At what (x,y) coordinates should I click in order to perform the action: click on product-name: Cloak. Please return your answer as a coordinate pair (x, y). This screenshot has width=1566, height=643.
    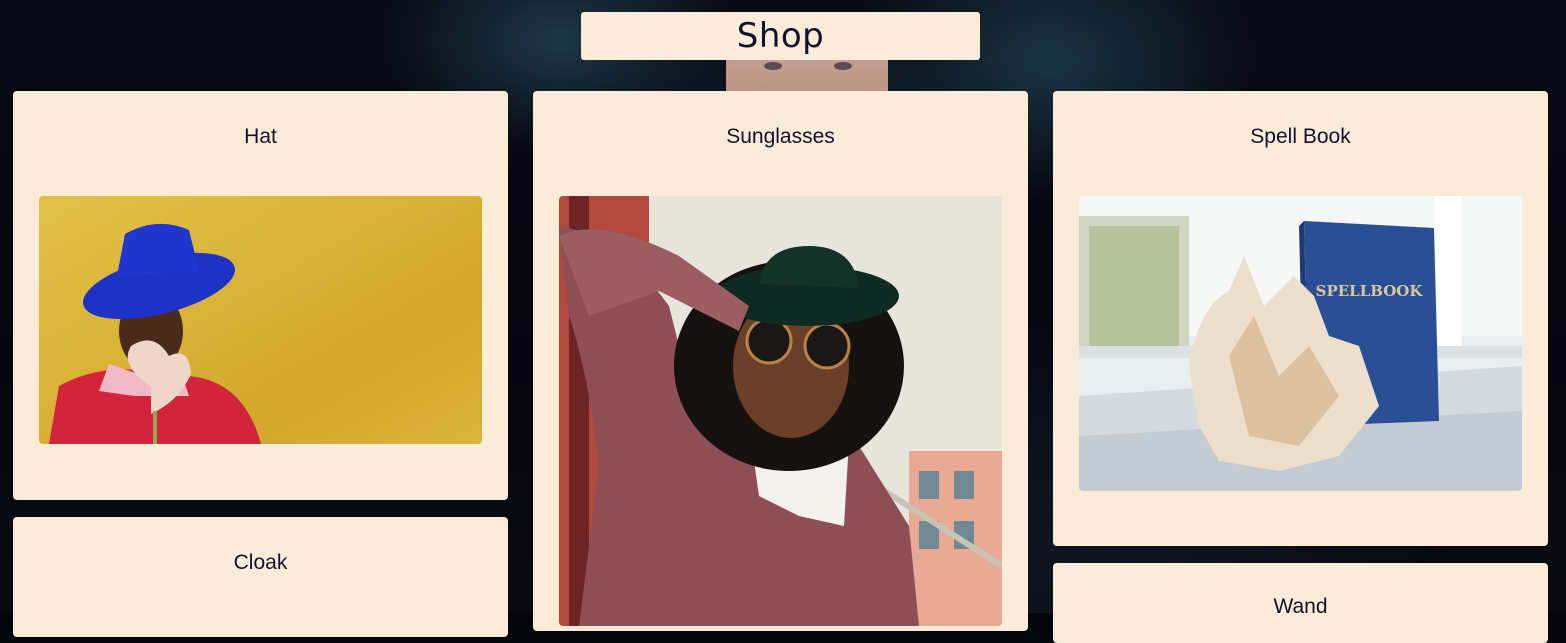
    Looking at the image, I should click on (260, 562).